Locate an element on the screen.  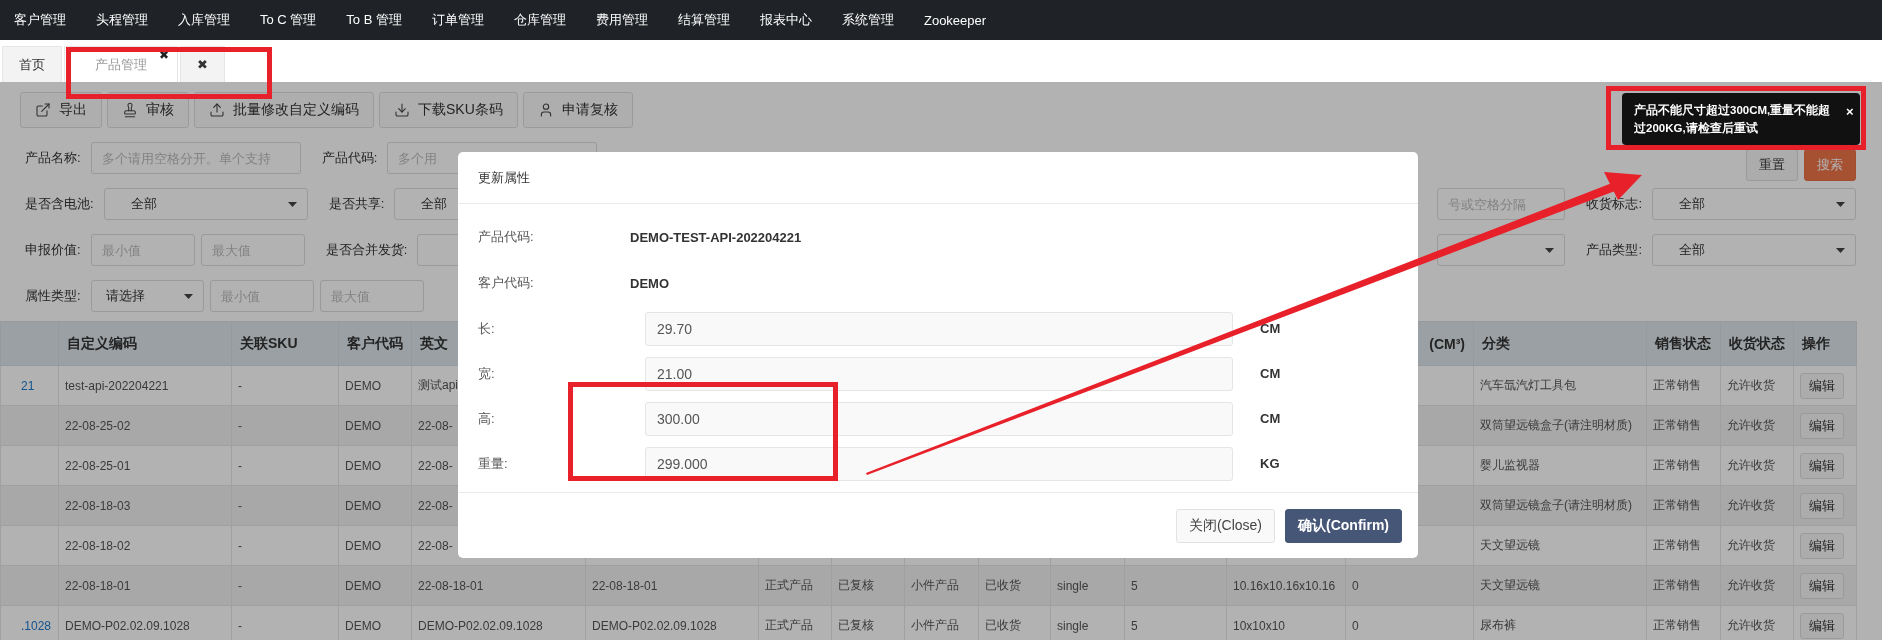
column-header: (CM³) is located at coordinates (1447, 343).